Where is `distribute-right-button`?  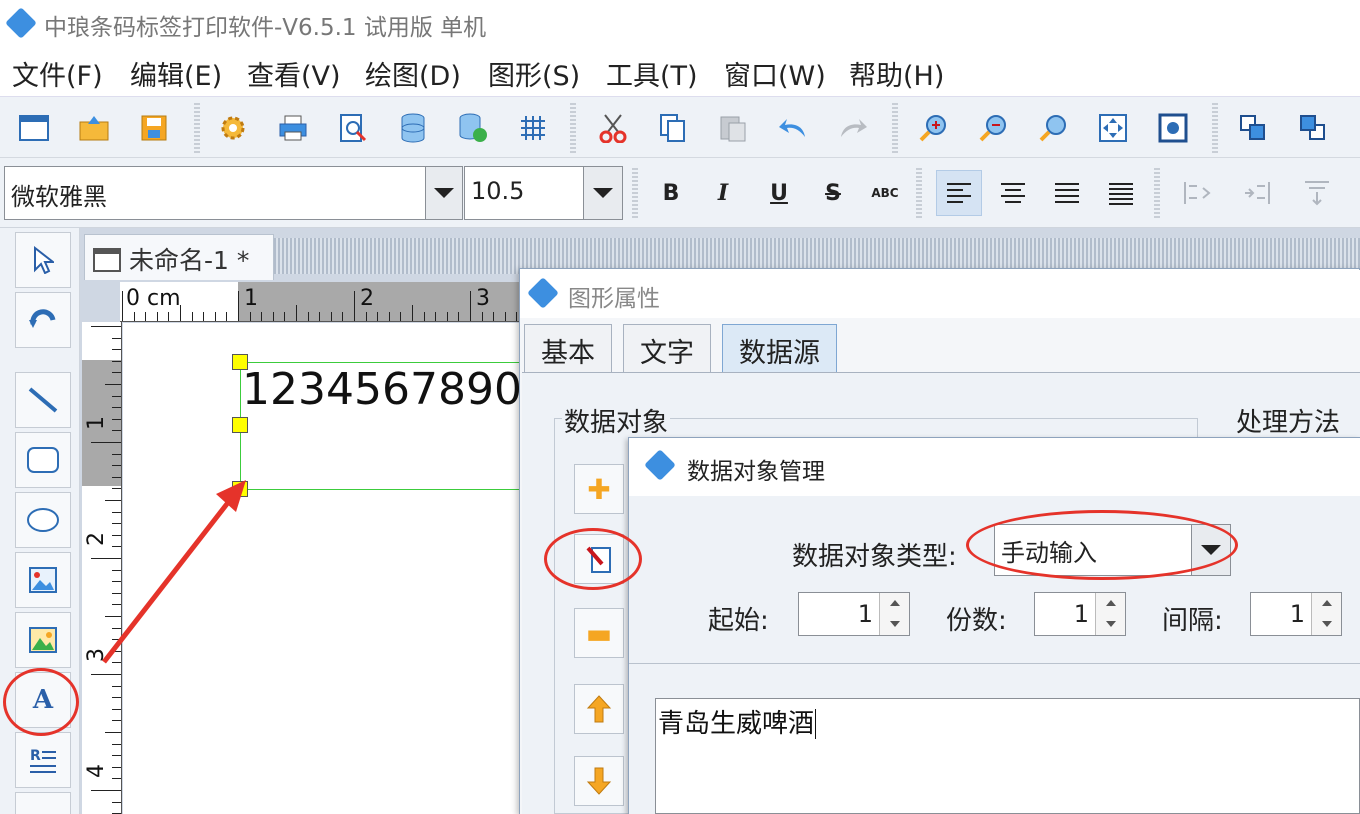
distribute-right-button is located at coordinates (1257, 193).